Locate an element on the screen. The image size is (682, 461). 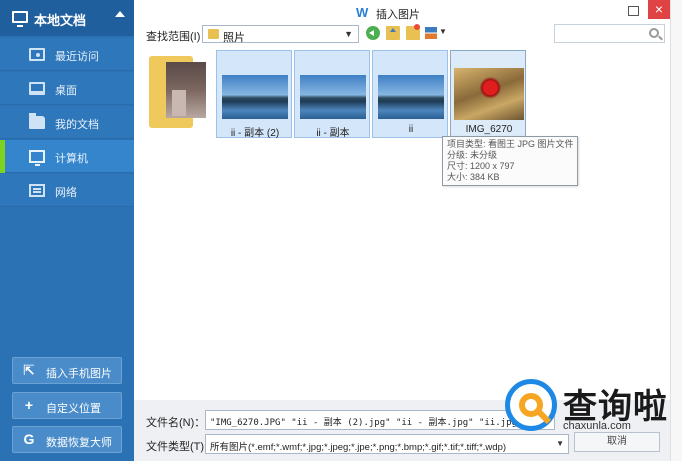
sidebar-header: 本地文档 is located at coordinates (67, 18).